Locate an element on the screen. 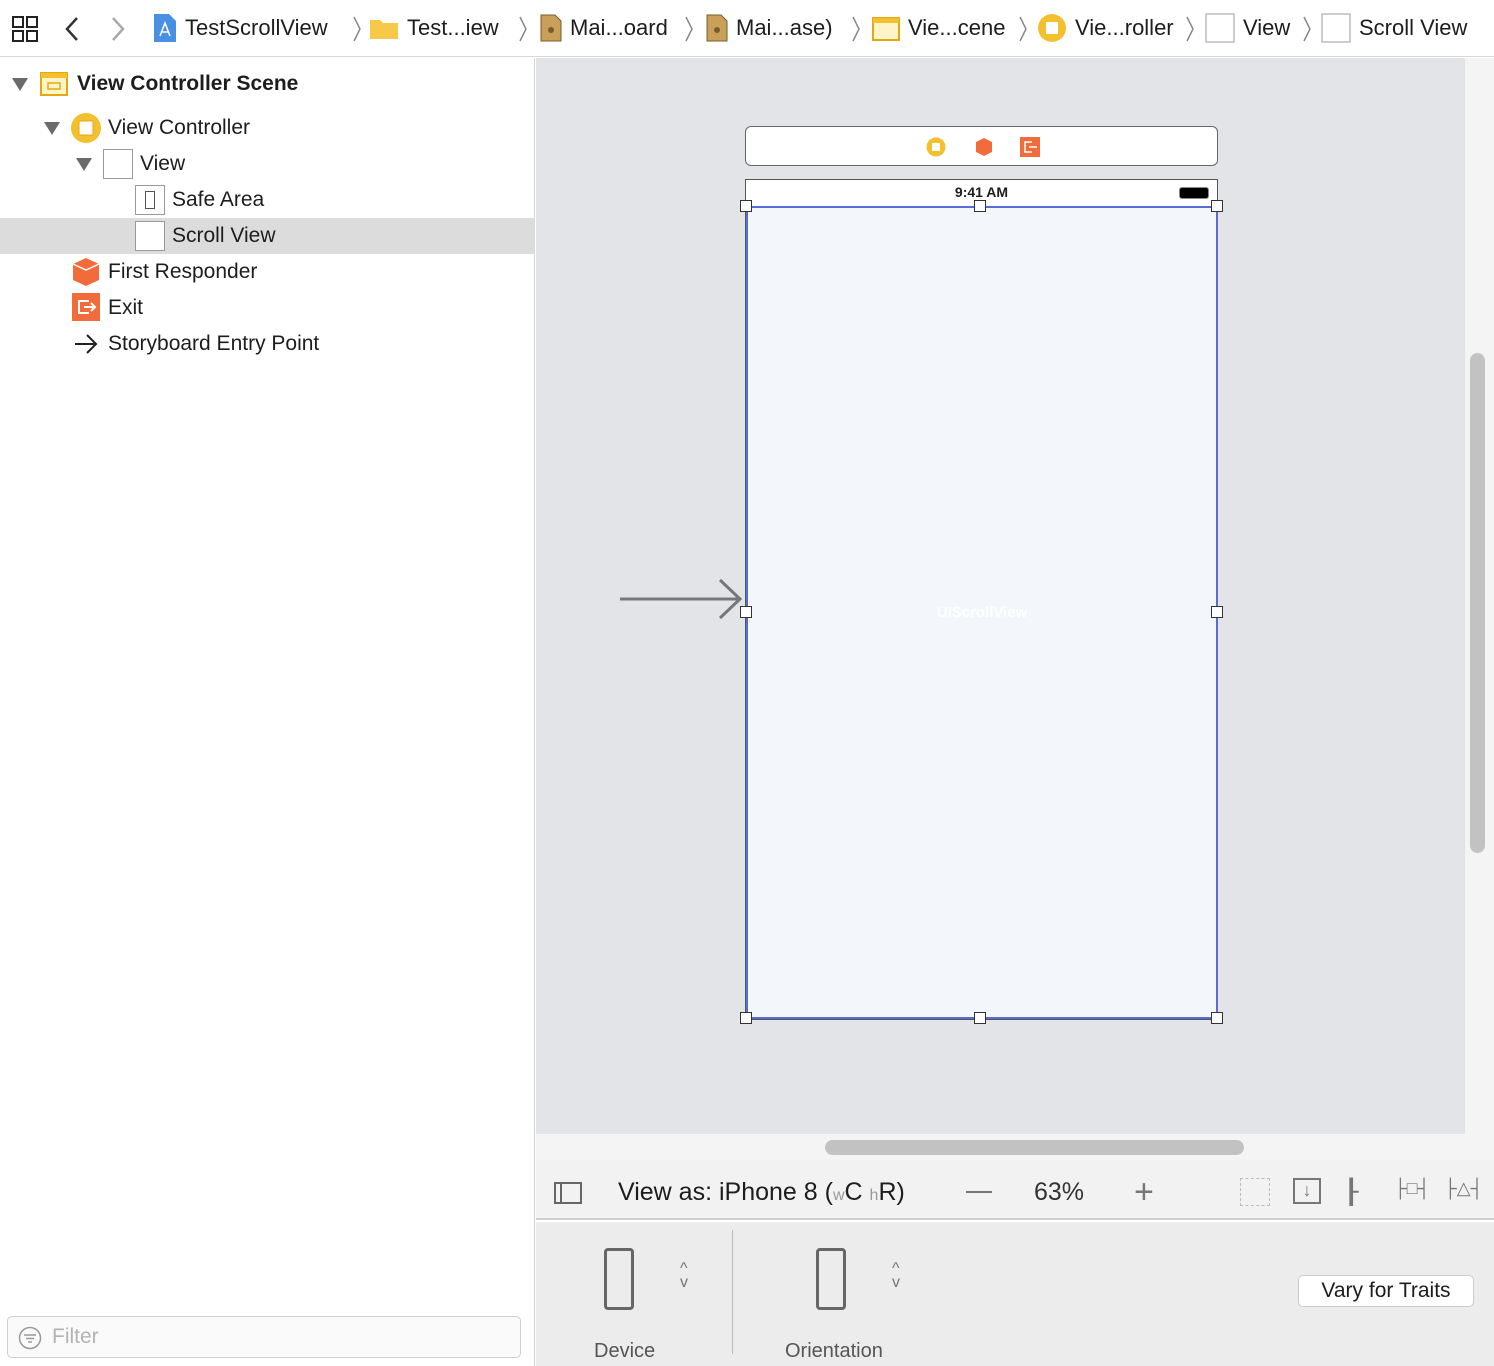 The height and width of the screenshot is (1366, 1494). breadcrumb-item: Vie...roller is located at coordinates (1105, 28).